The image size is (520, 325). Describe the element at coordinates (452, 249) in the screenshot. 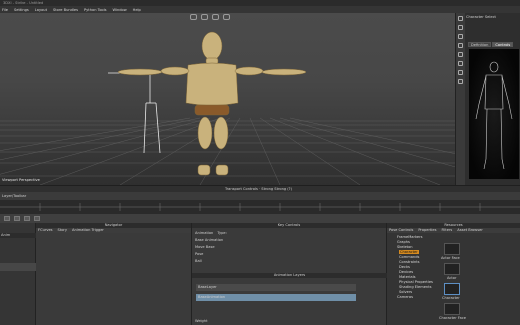

I see `actor-face-thumbnail` at that location.